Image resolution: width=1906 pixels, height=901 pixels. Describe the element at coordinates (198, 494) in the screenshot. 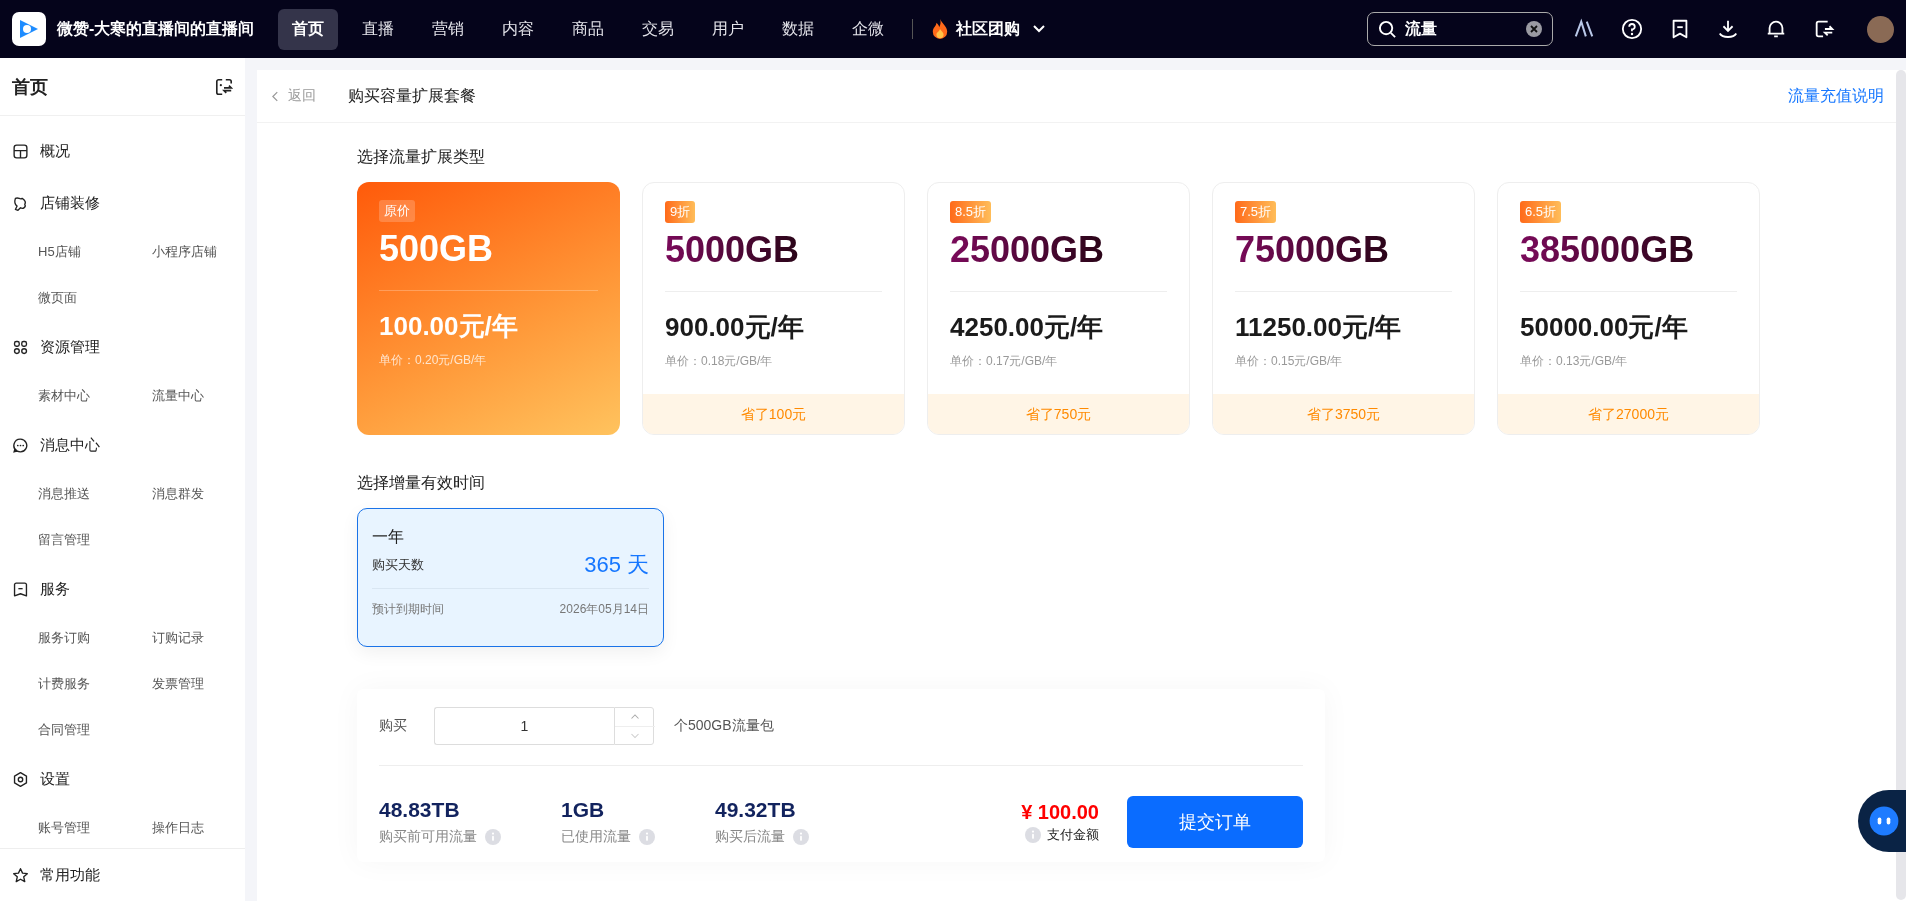

I see `sidebar-item: 消息群发` at that location.